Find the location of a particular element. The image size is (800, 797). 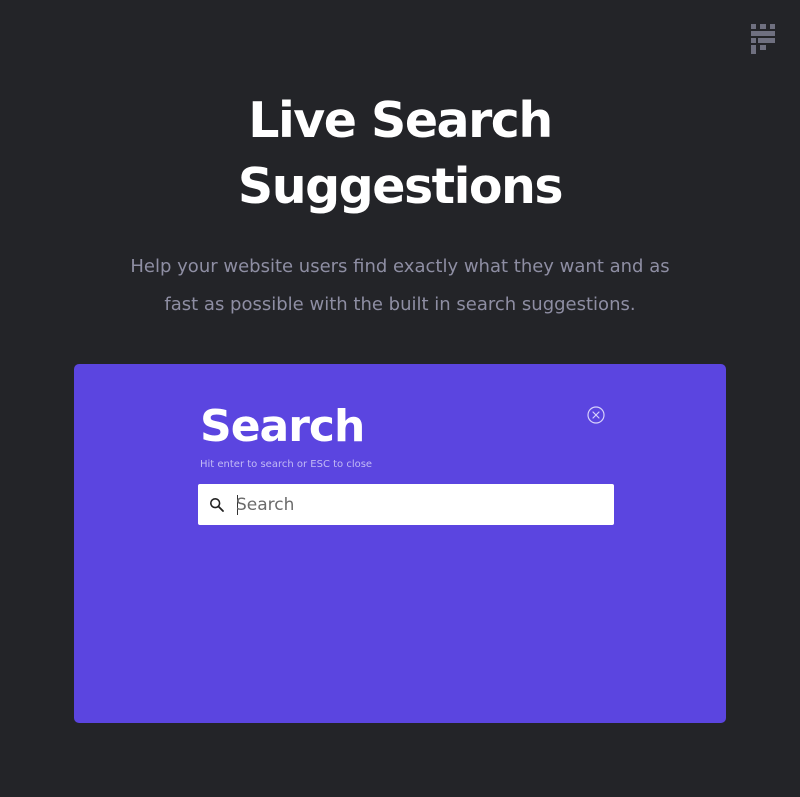

close-circle-icon is located at coordinates (596, 415).